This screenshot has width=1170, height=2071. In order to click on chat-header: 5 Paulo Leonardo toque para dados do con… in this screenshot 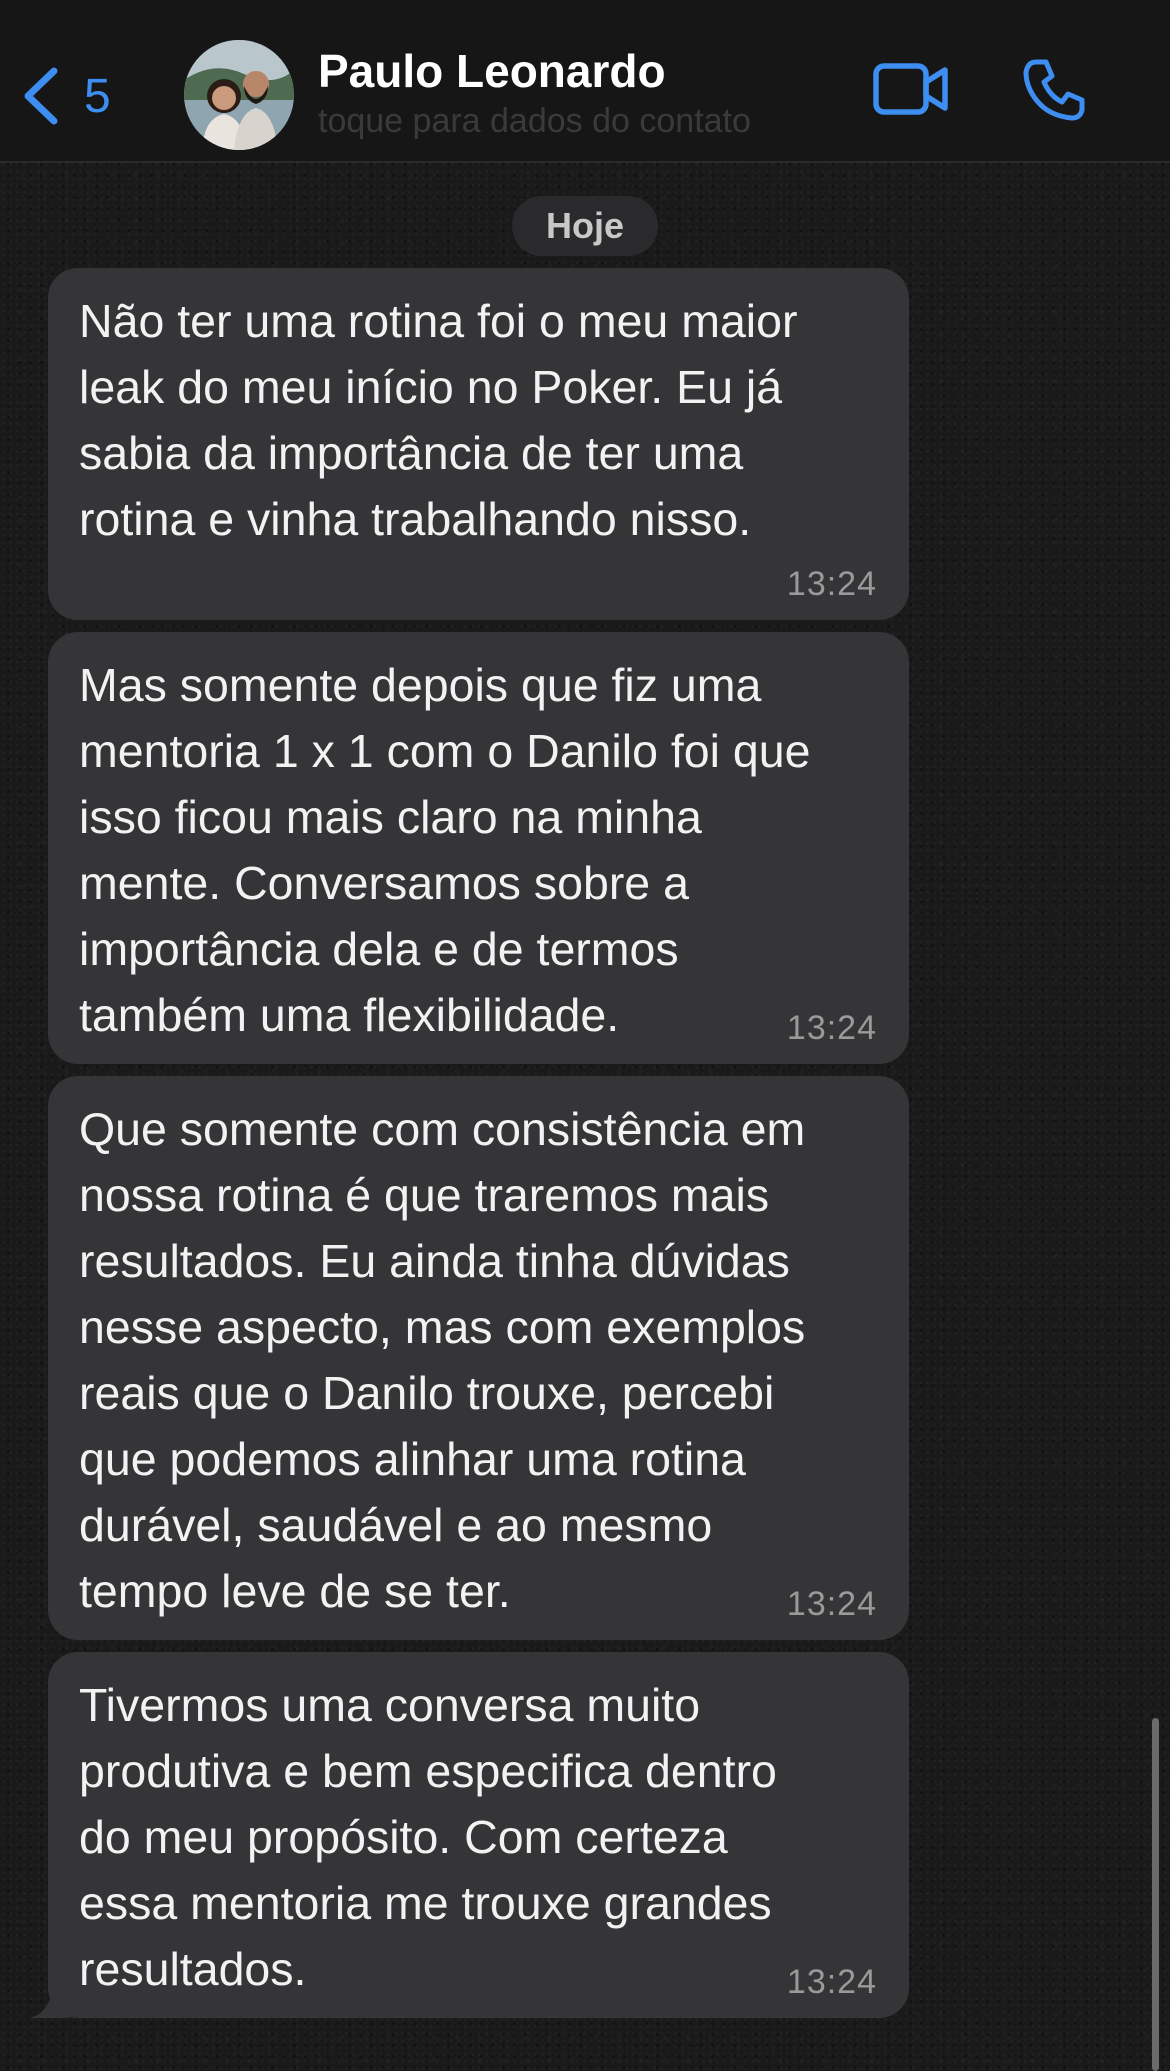, I will do `click(585, 81)`.